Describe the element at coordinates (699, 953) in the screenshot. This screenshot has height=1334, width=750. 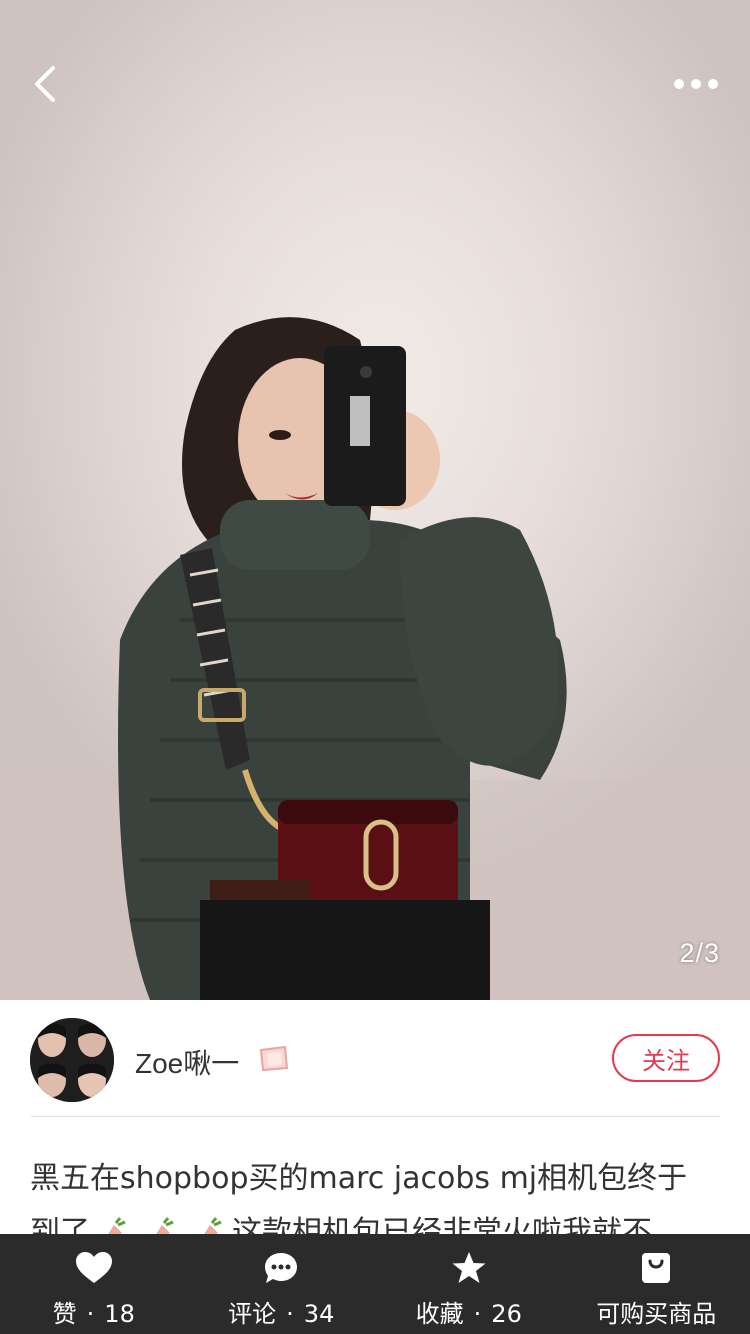
I see `page-indicator: 2/3` at that location.